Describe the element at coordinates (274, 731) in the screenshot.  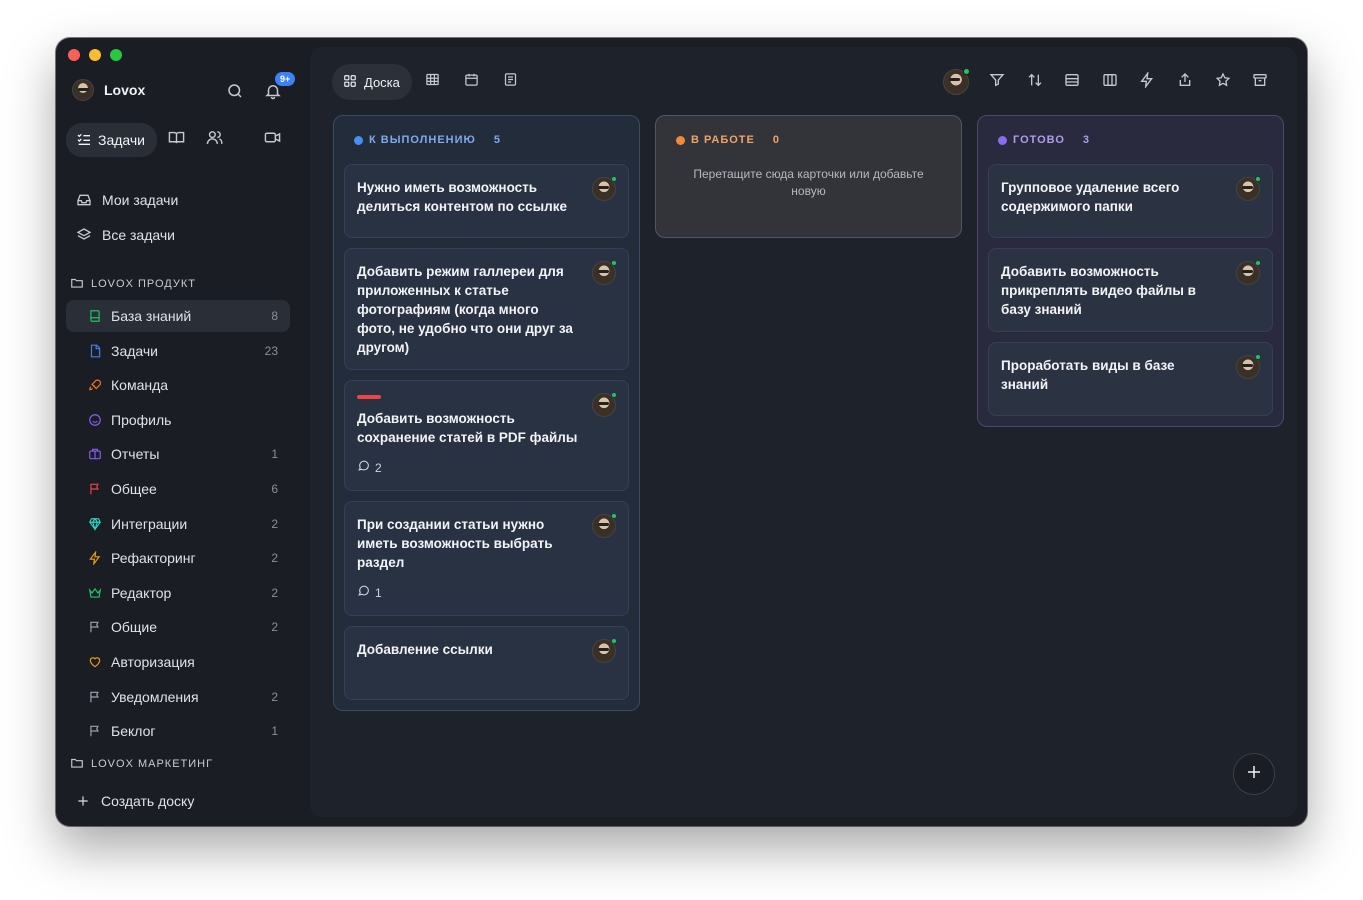
I see `project-count: 1` at that location.